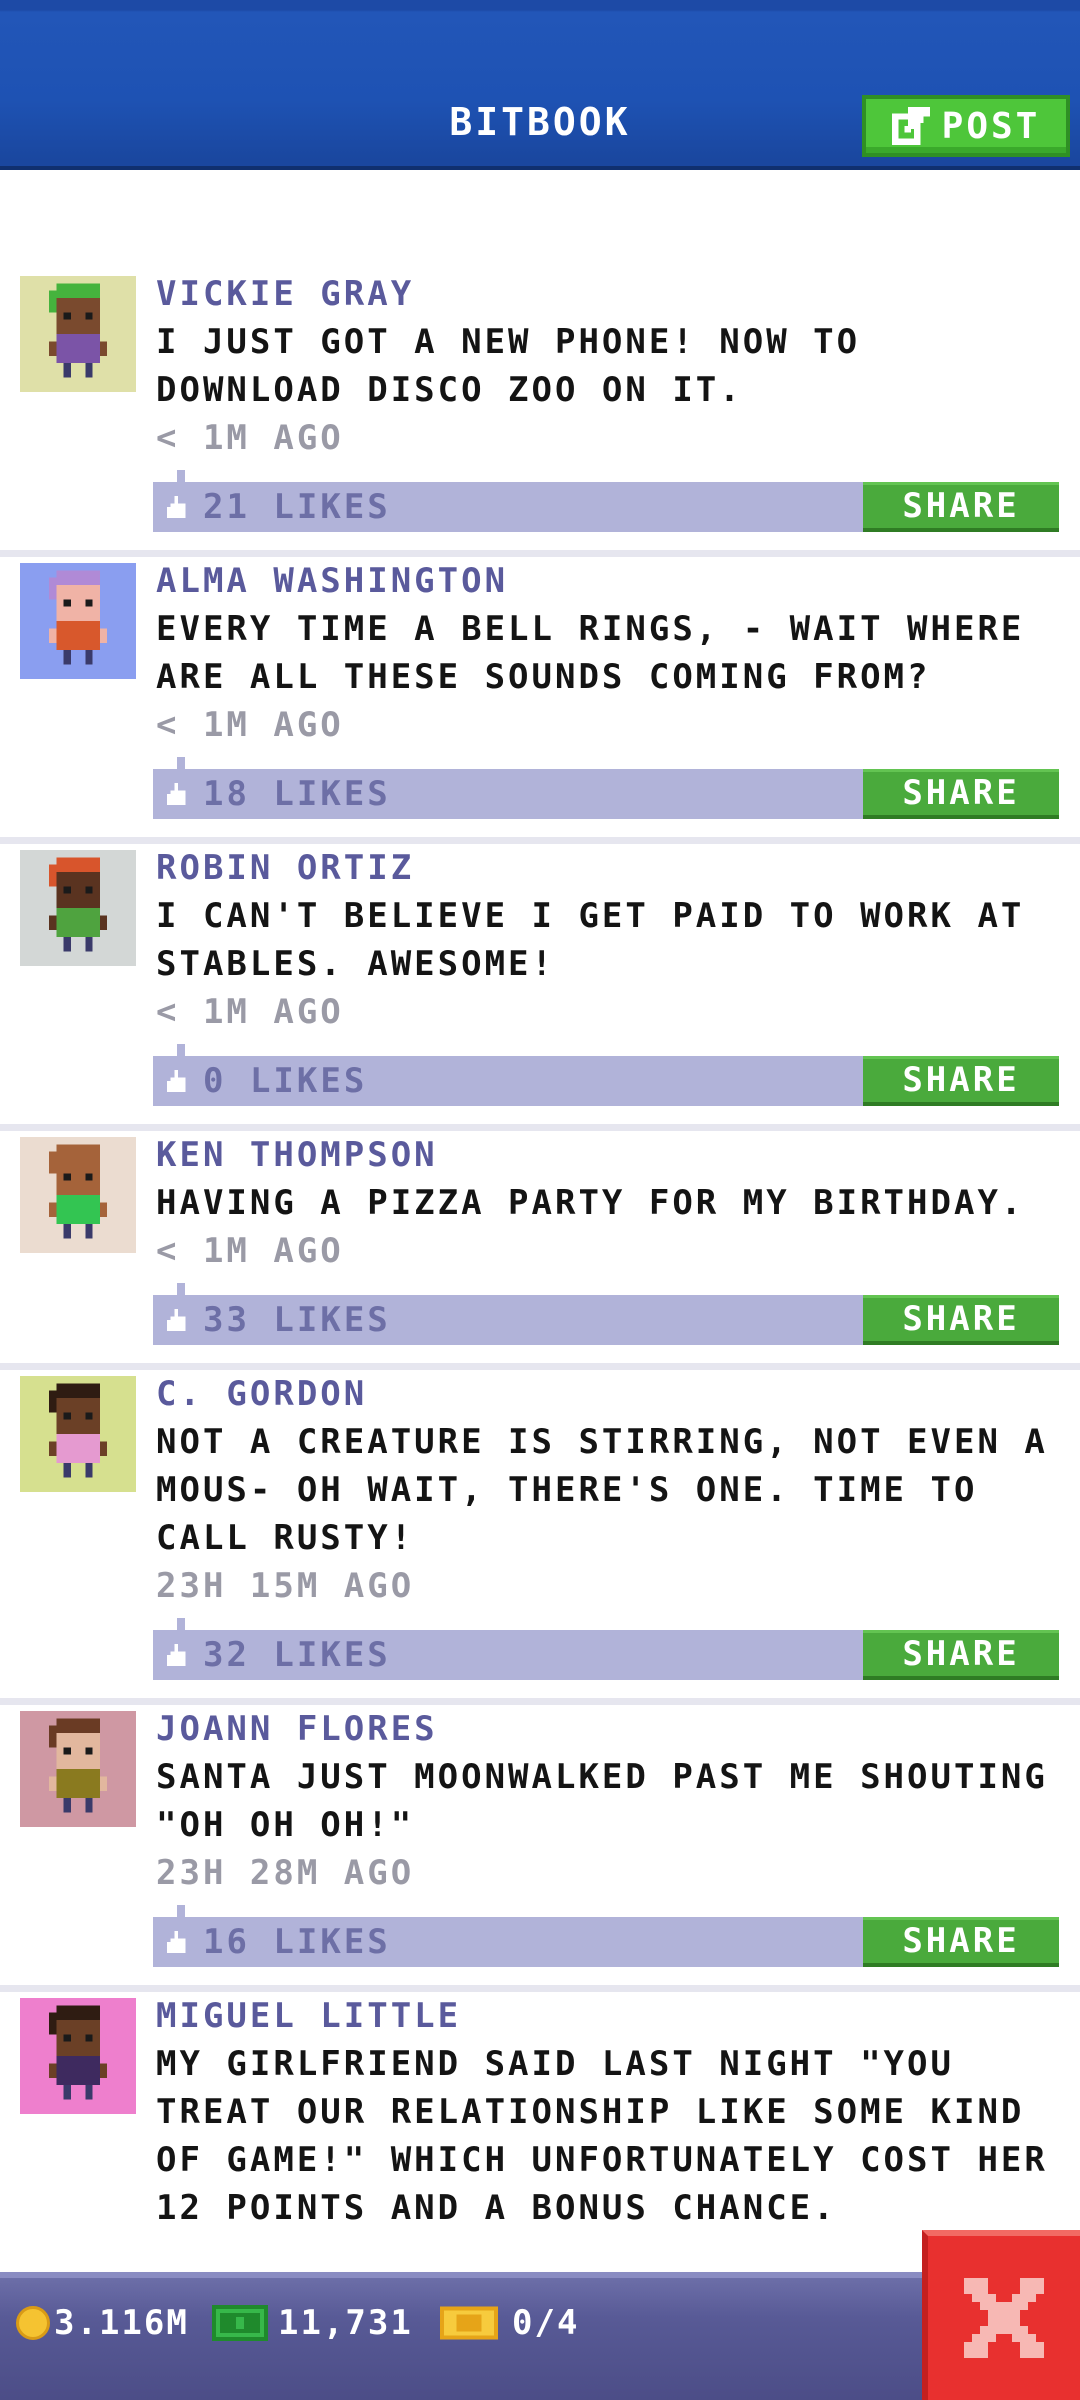 Image resolution: width=1080 pixels, height=2400 pixels. Describe the element at coordinates (33, 2323) in the screenshot. I see `coin-icon` at that location.